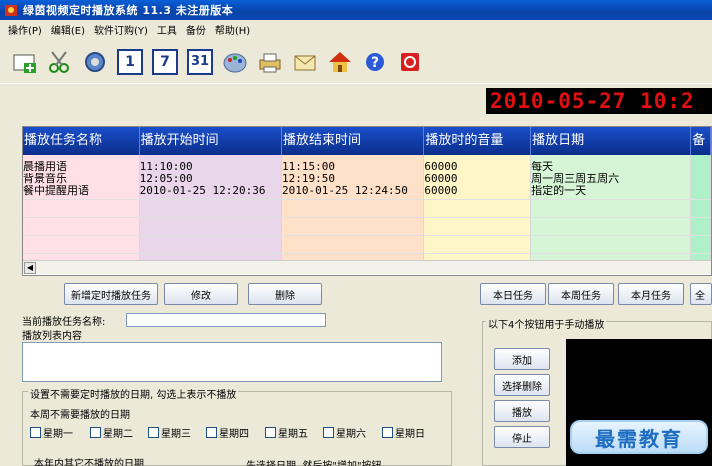 This screenshot has height=466, width=712. What do you see at coordinates (25, 29) in the screenshot?
I see `menu-operate: 操作(P)` at bounding box center [25, 29].